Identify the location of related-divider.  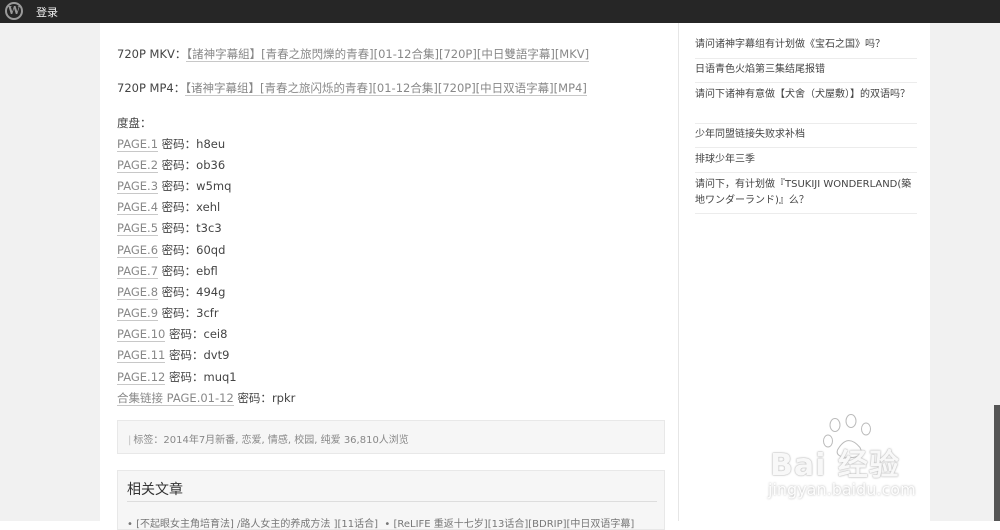
(392, 501).